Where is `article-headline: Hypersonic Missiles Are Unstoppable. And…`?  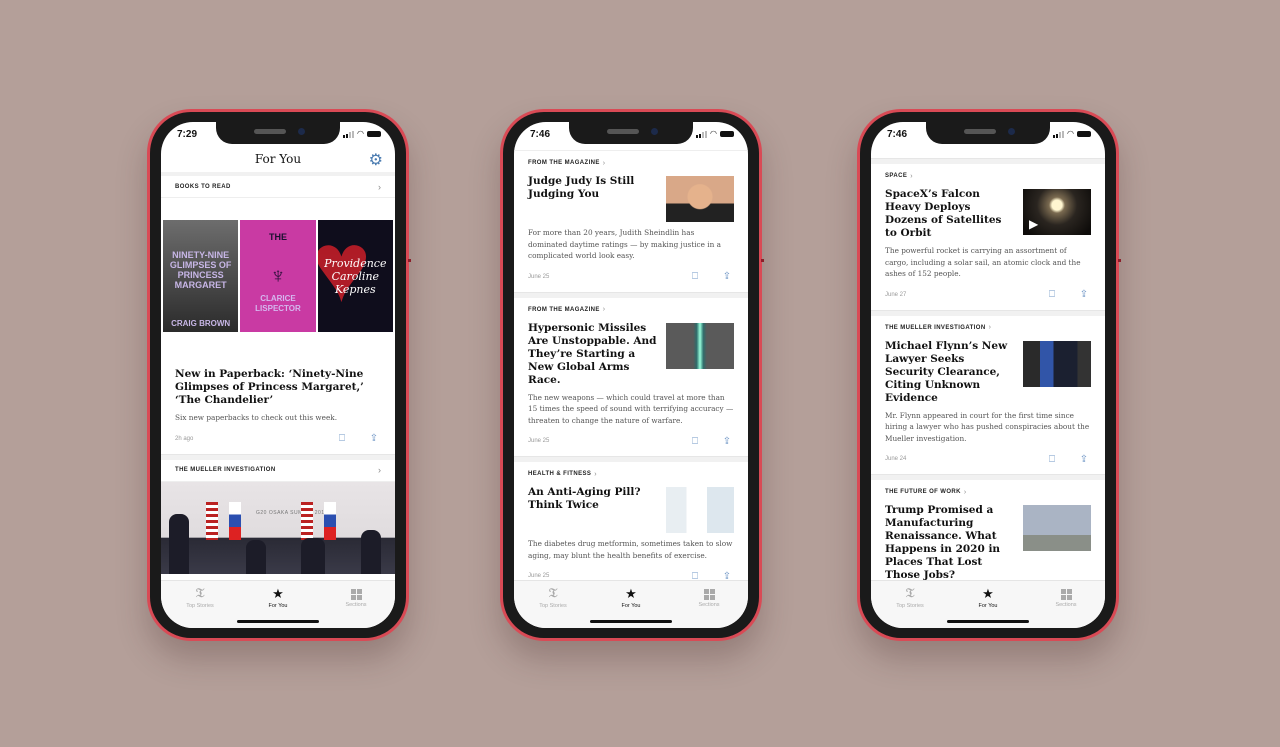 article-headline: Hypersonic Missiles Are Unstoppable. And… is located at coordinates (593, 354).